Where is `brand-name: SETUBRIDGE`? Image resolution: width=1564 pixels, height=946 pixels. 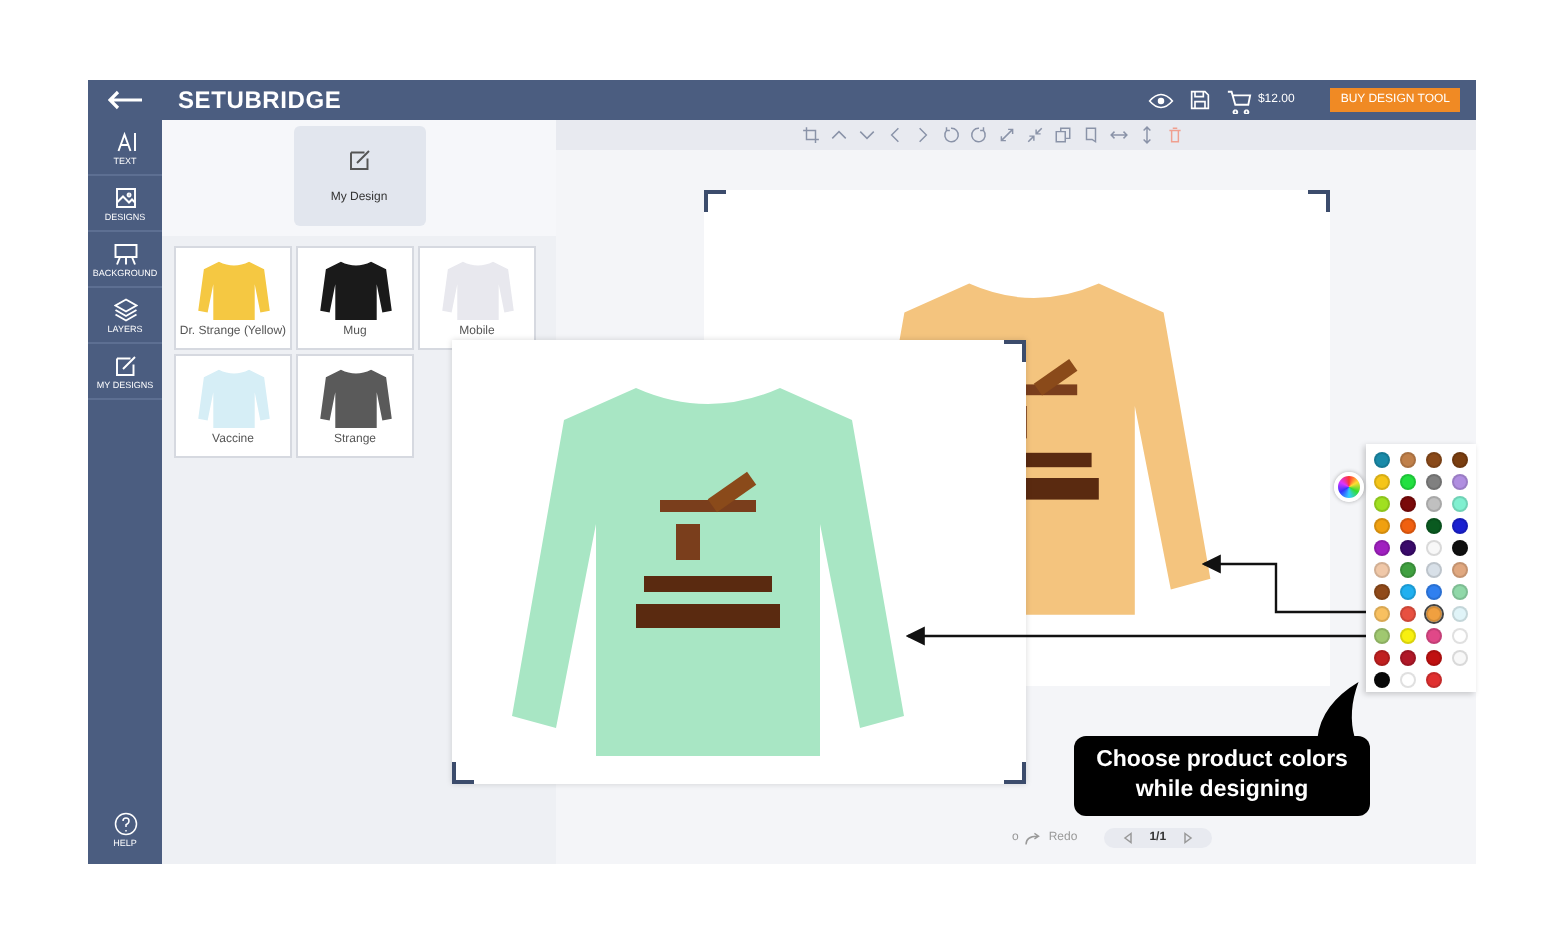
brand-name: SETUBRIDGE is located at coordinates (260, 100).